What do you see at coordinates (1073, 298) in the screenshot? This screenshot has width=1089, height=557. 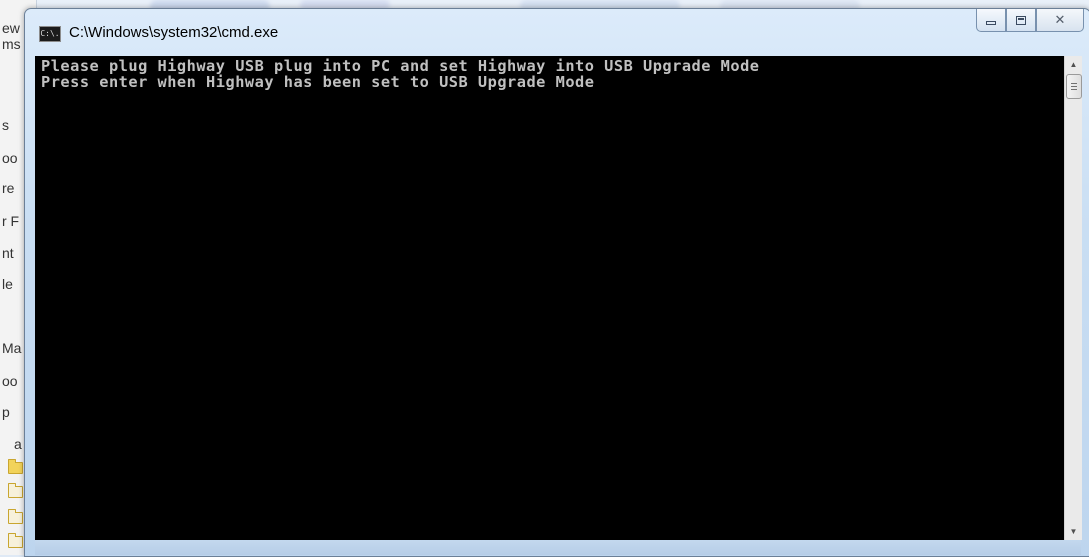 I see `vertical-scrollbar: ▲ ▼` at bounding box center [1073, 298].